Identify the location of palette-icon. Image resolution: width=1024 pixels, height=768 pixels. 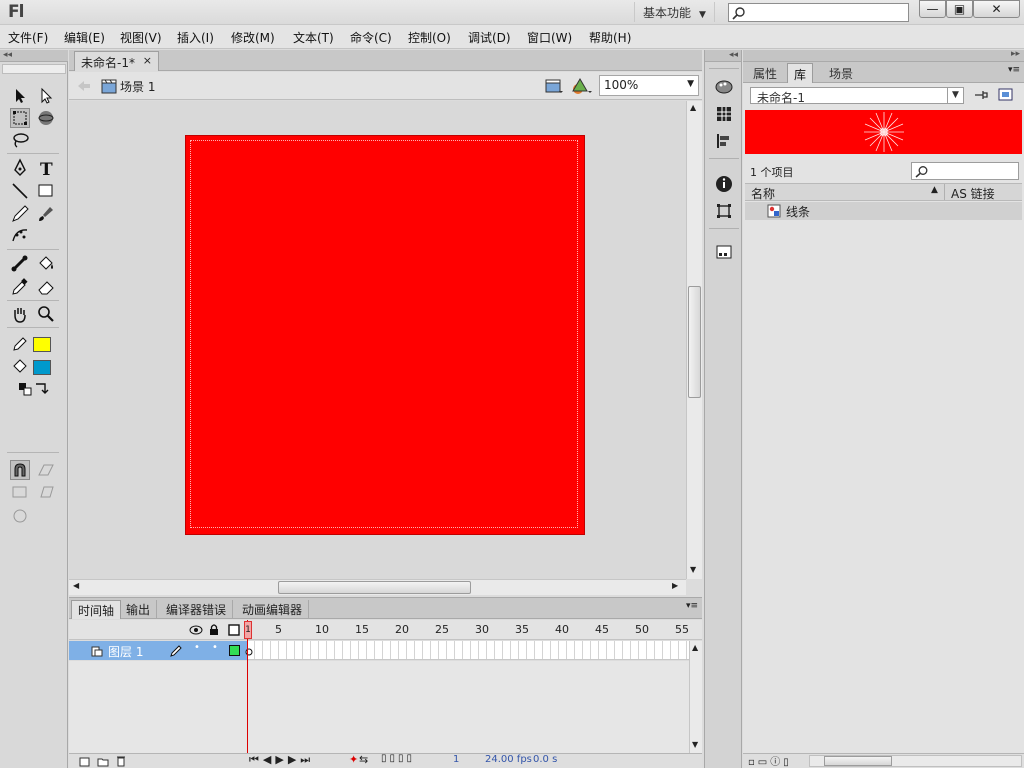
(724, 87).